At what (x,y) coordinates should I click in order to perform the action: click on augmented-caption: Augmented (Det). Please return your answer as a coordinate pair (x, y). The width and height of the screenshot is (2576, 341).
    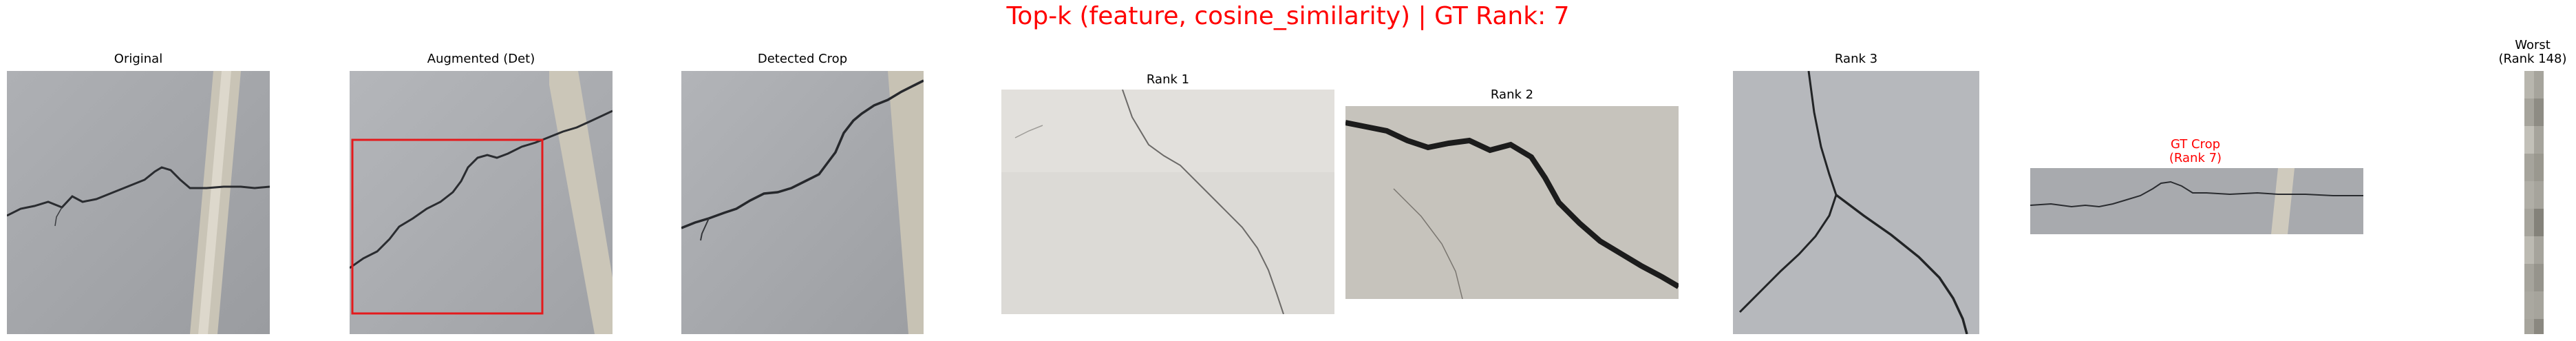
    Looking at the image, I should click on (481, 59).